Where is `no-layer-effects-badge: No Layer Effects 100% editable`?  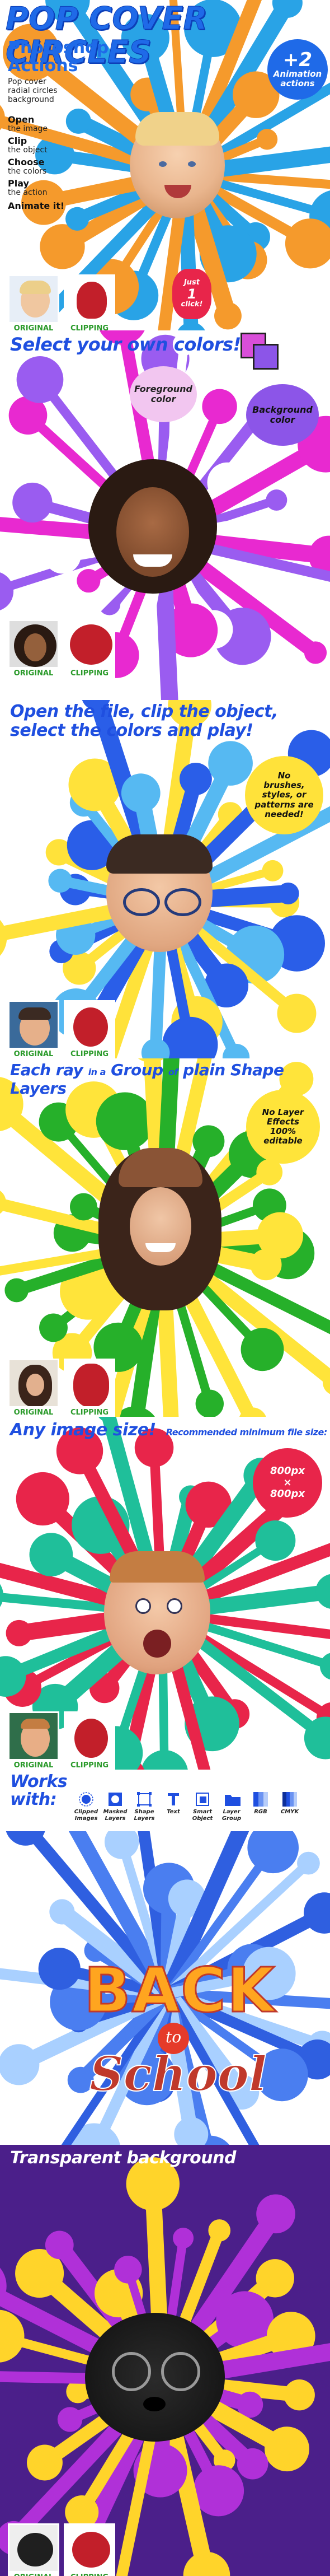 no-layer-effects-badge: No Layer Effects 100% editable is located at coordinates (283, 1127).